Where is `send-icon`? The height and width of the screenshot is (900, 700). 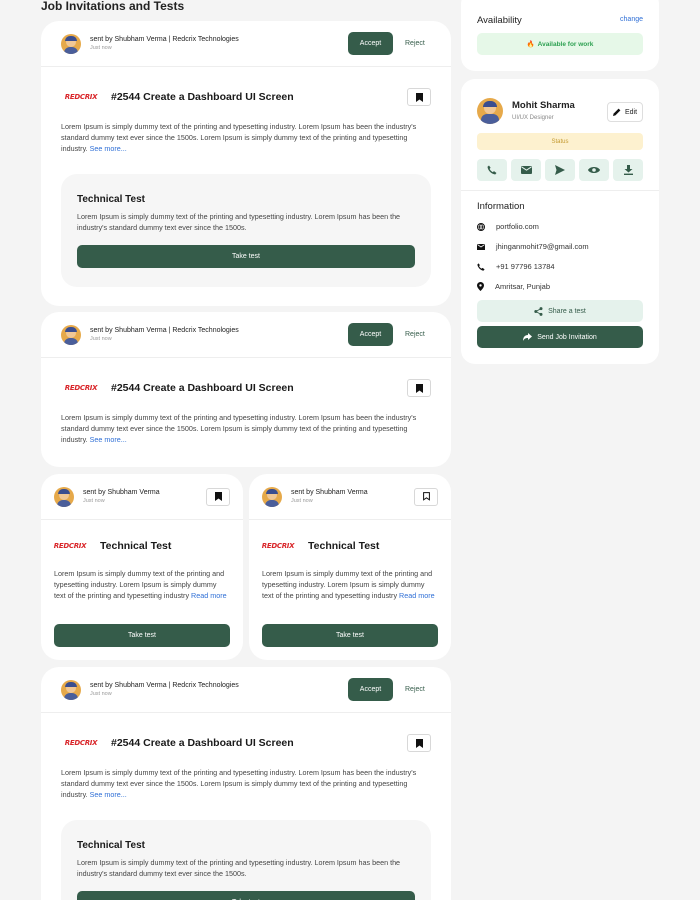
send-icon is located at coordinates (560, 170).